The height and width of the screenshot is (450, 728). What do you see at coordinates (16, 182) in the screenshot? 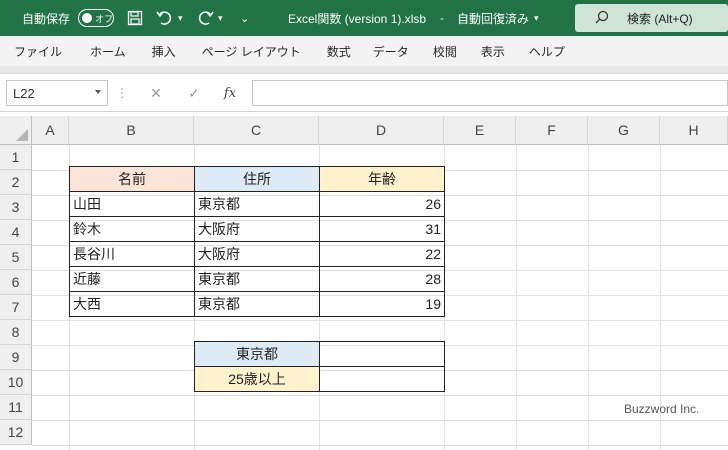
I see `row-header-2: 2` at bounding box center [16, 182].